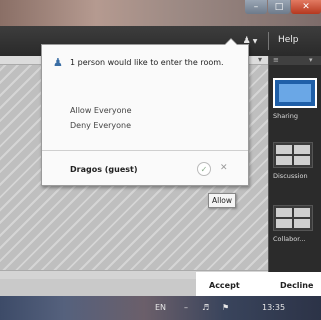  What do you see at coordinates (258, 285) in the screenshot?
I see `request-action-bar: Accept Decline` at bounding box center [258, 285].